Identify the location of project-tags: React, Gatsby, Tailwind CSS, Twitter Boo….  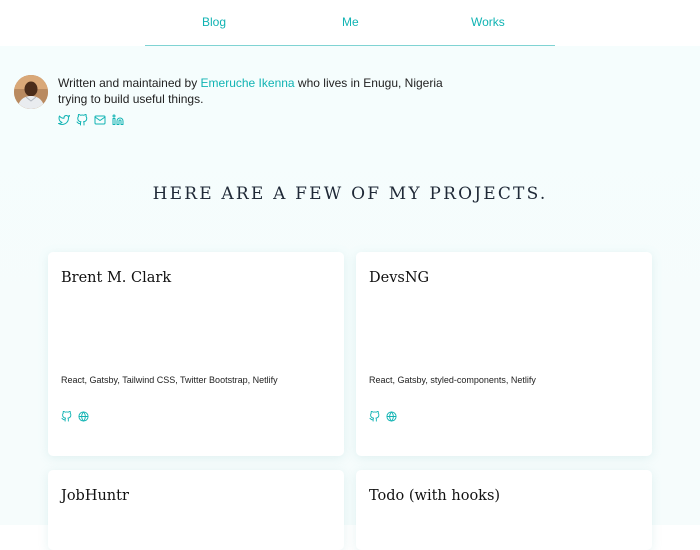
(169, 380).